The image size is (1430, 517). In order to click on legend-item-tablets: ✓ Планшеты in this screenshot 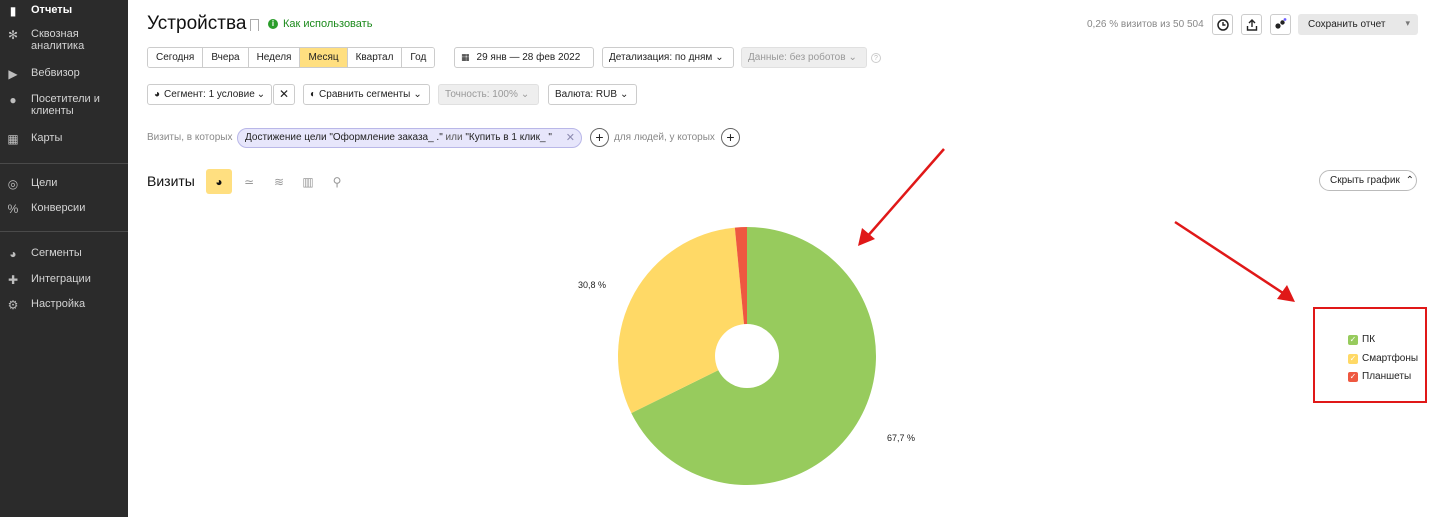, I will do `click(1379, 376)`.